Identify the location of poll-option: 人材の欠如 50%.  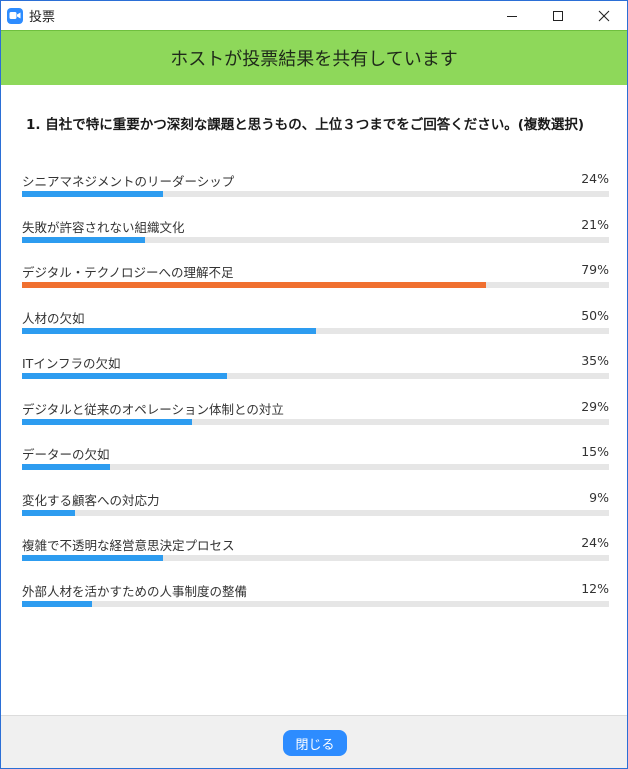
(315, 331).